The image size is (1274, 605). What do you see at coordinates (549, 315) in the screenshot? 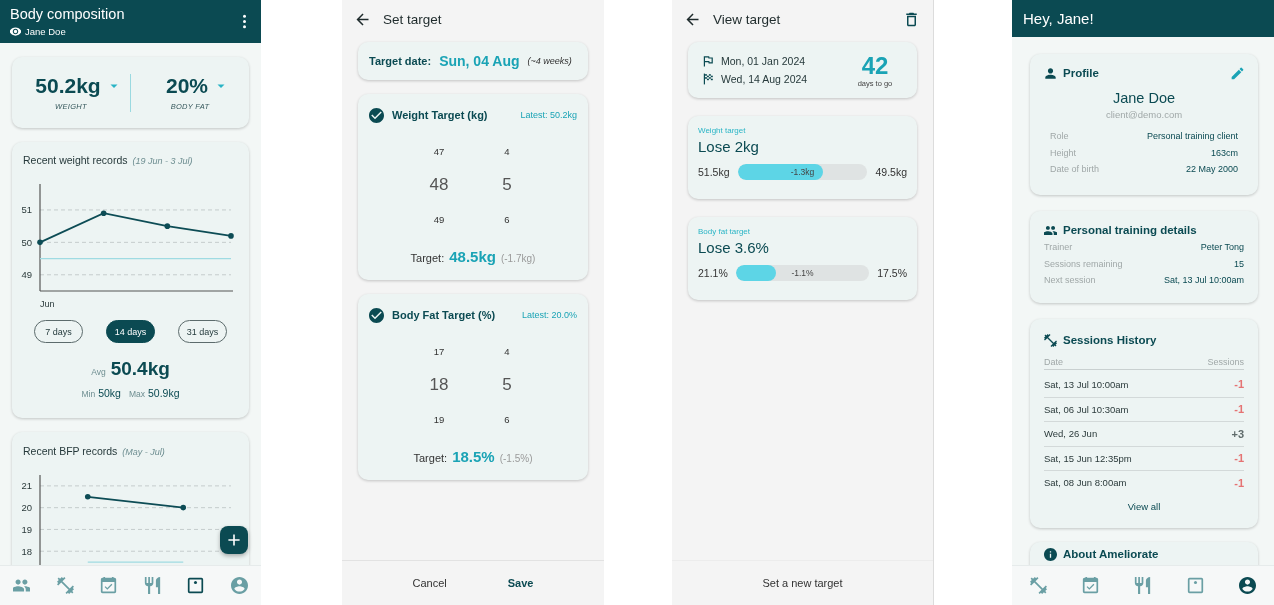
I see `latest-value: Latest: 20.0%` at bounding box center [549, 315].